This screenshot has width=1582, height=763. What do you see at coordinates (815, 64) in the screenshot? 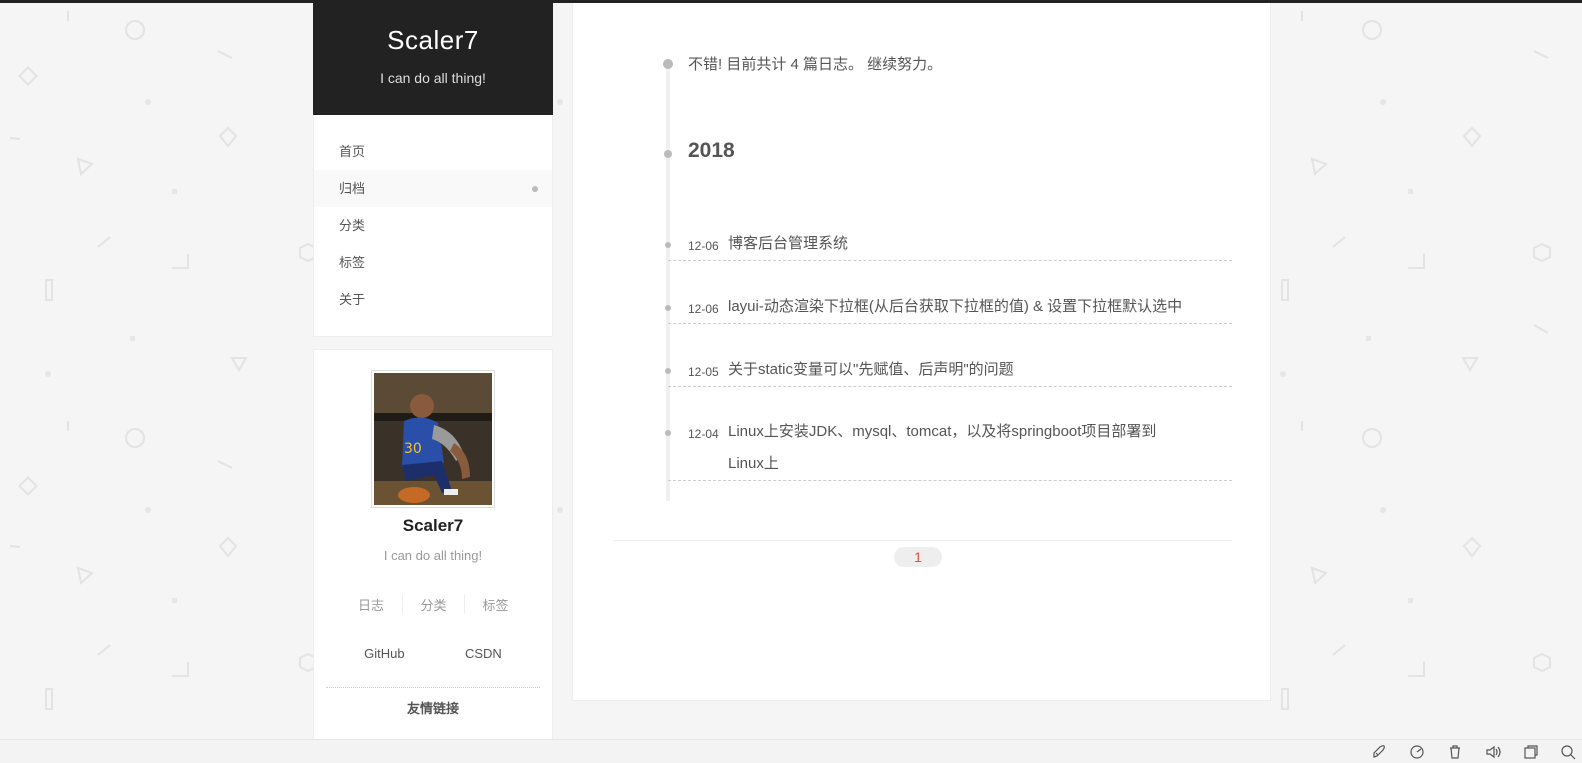
I see `archive-summary: 不错! 目前共计 4 篇日志。 继续努力。` at bounding box center [815, 64].